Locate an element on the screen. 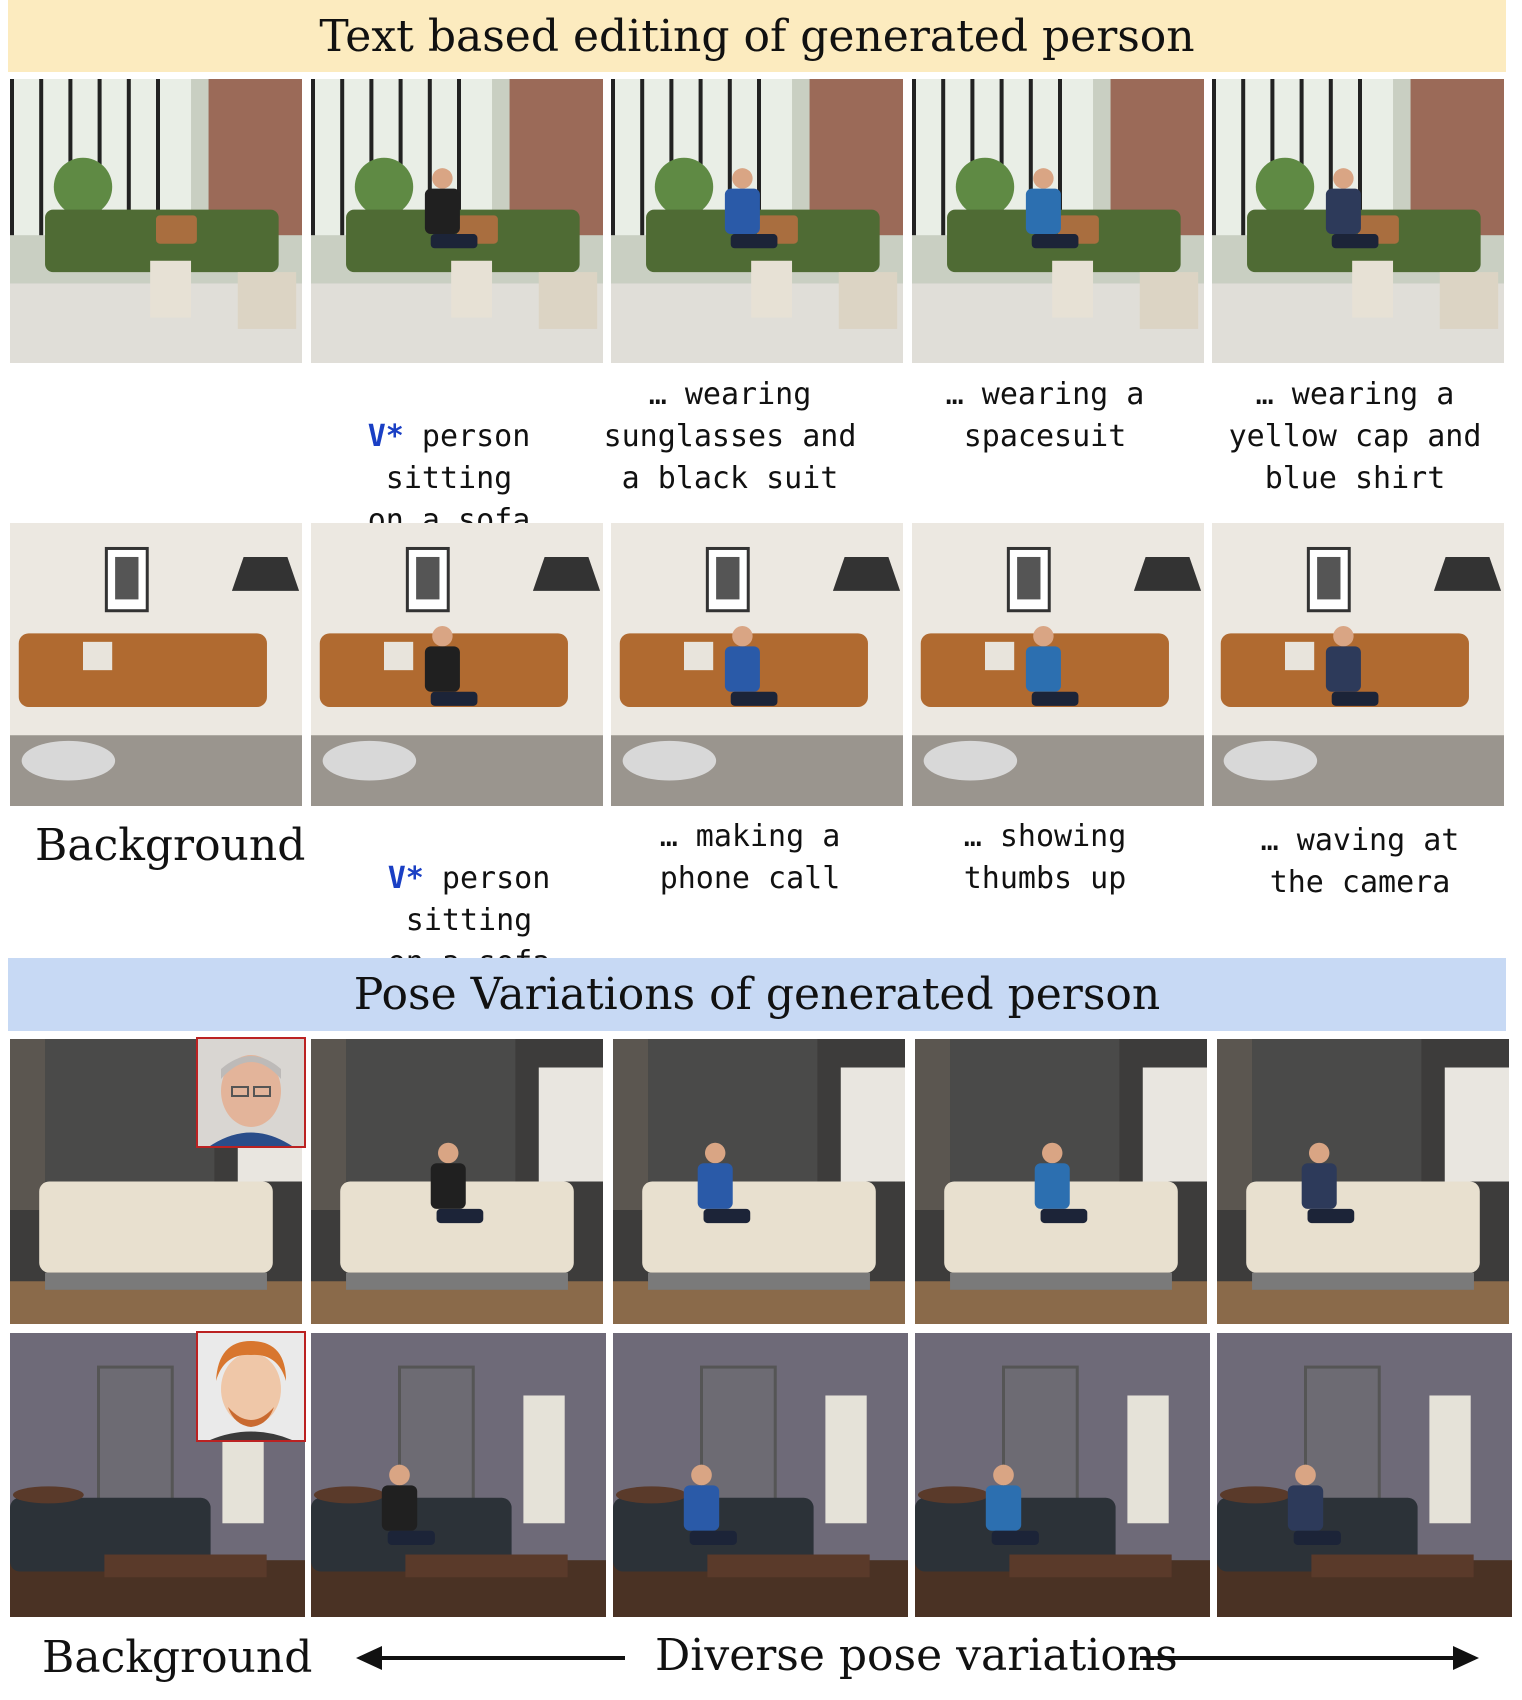  caption-r2-c4: … showing thumbs up is located at coordinates (1045, 857).